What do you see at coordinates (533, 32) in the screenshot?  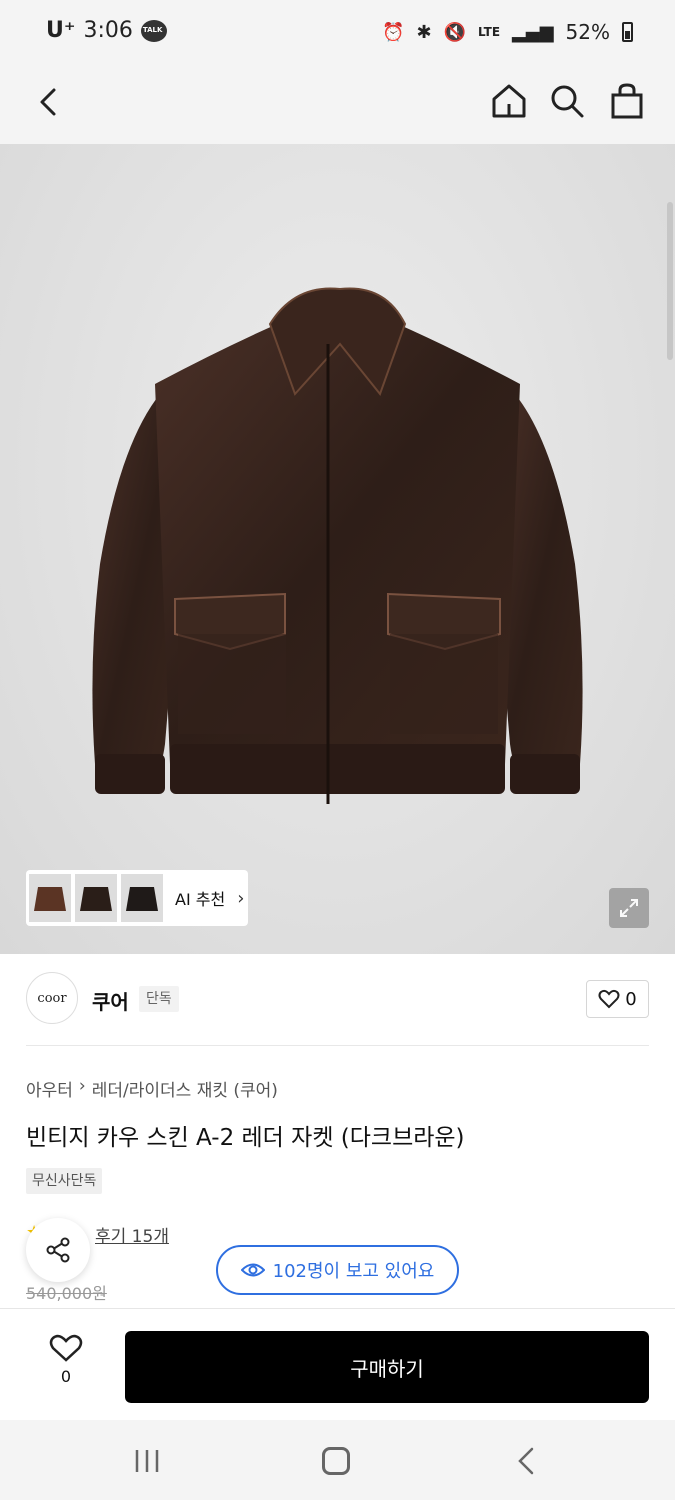 I see `signal-icon: ▂▄▆` at bounding box center [533, 32].